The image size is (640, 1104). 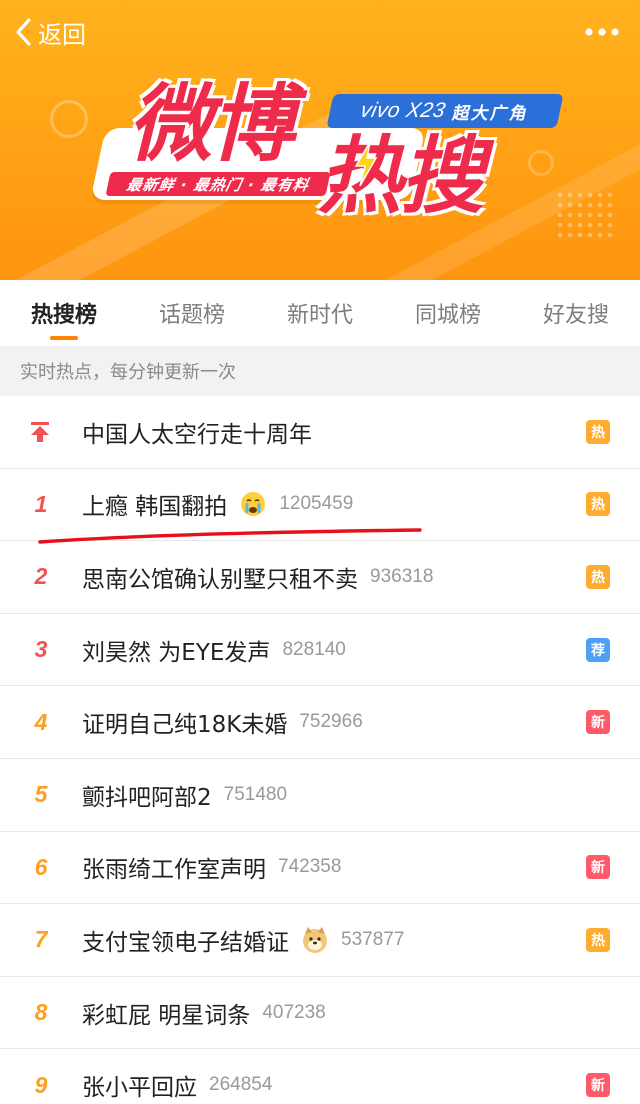 I want to click on tab-topics: 话题榜, so click(x=192, y=313).